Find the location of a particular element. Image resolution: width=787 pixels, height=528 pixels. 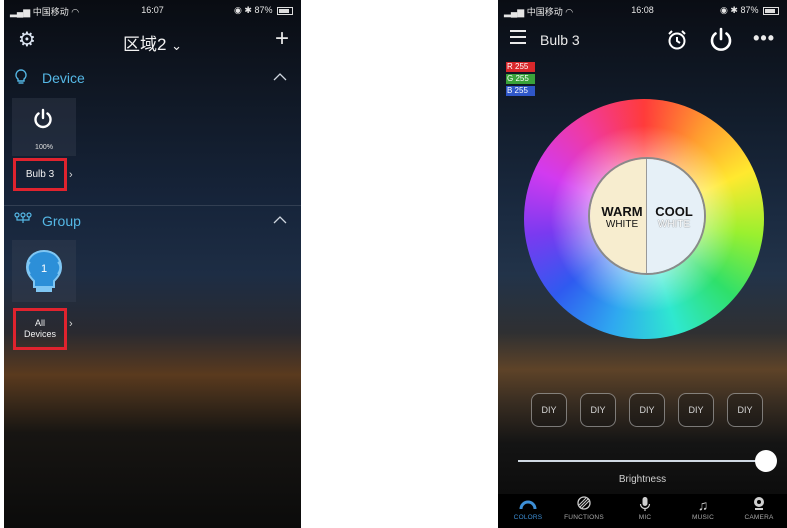

top-nav: Bulb 3 ••• is located at coordinates (642, 41).